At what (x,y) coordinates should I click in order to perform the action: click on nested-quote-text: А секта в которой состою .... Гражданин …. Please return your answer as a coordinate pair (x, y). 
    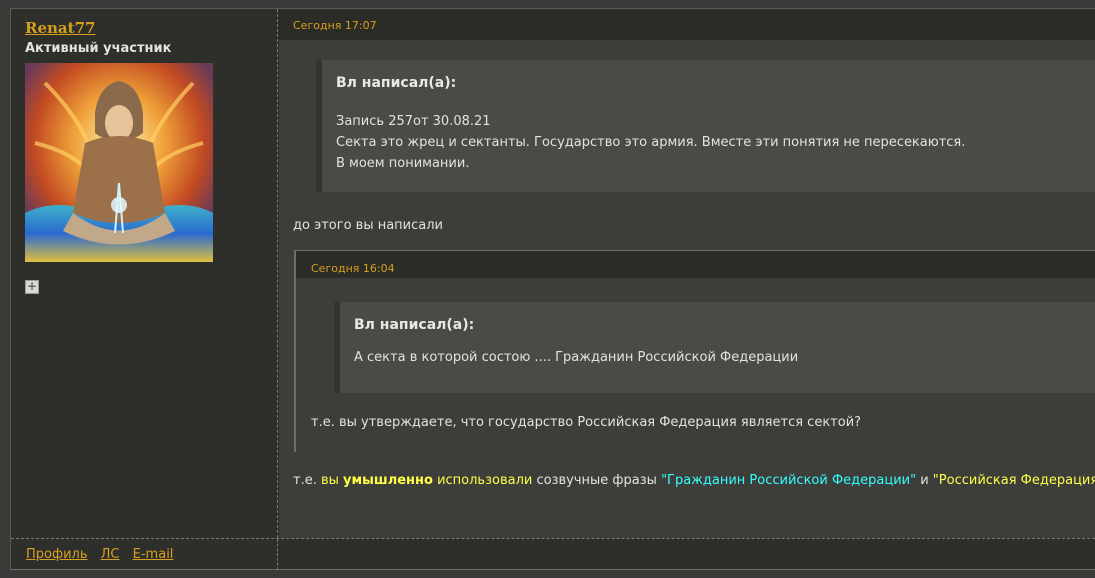
    Looking at the image, I should click on (576, 357).